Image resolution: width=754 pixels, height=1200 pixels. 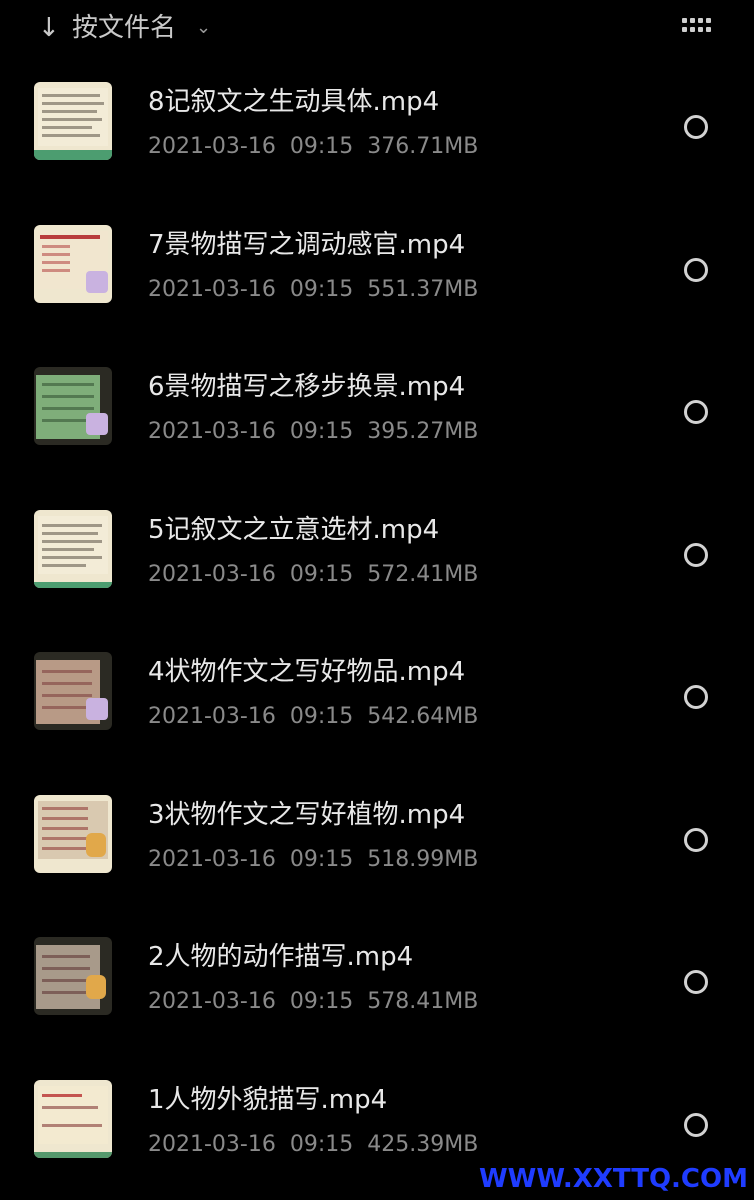 What do you see at coordinates (377, 557) in the screenshot?
I see `file-row: 5记叙文之立意选材.mp4 2021-03-16 09:15 572.41MB` at bounding box center [377, 557].